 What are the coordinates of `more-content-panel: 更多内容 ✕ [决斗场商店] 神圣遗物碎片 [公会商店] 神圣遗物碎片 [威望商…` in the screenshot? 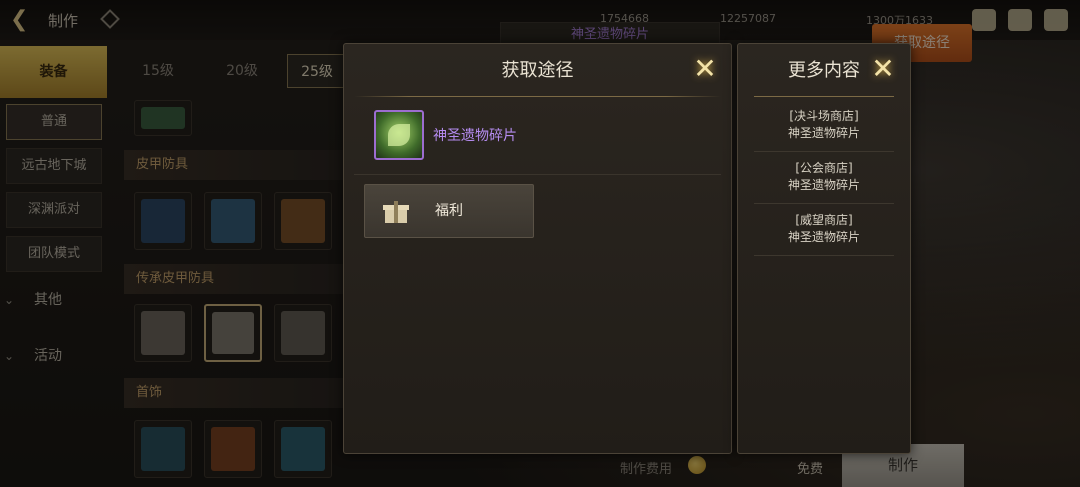 It's located at (824, 248).